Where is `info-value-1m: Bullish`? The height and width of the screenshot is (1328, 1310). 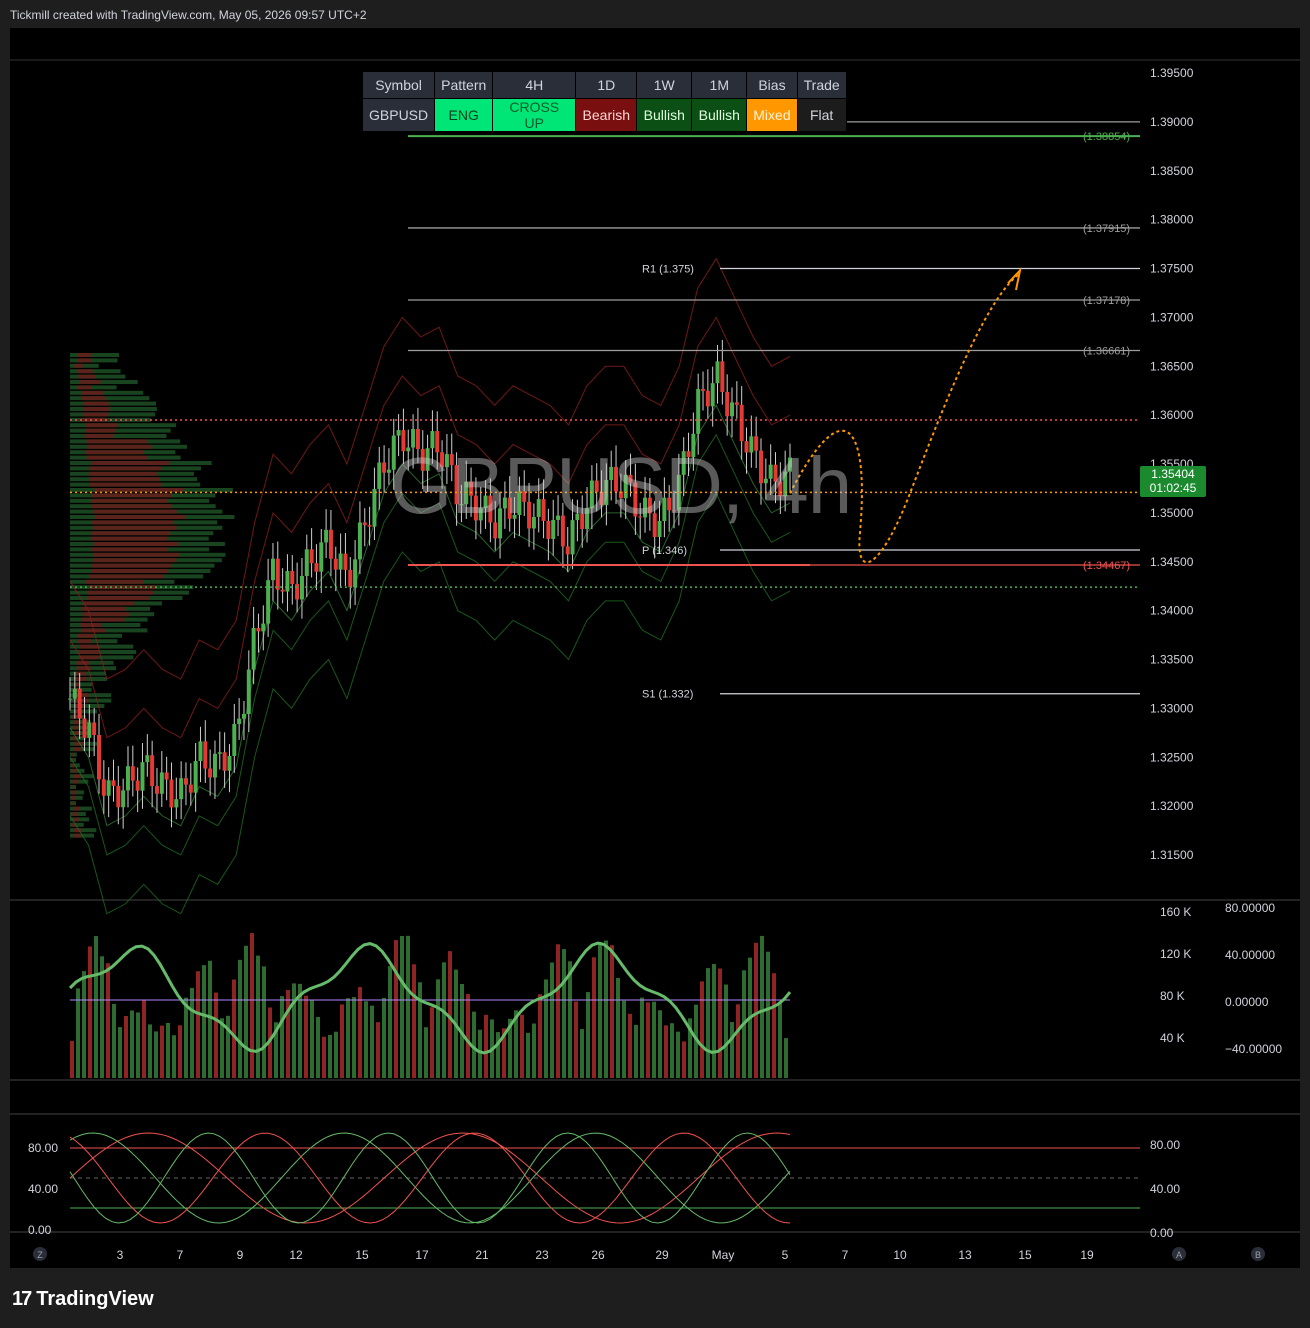 info-value-1m: Bullish is located at coordinates (719, 115).